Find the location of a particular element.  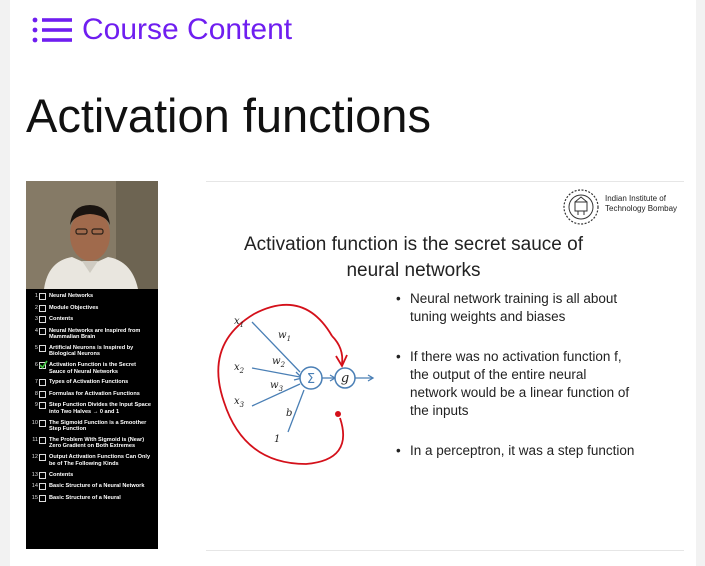

course-content-link: Course Content is located at coordinates (162, 30).